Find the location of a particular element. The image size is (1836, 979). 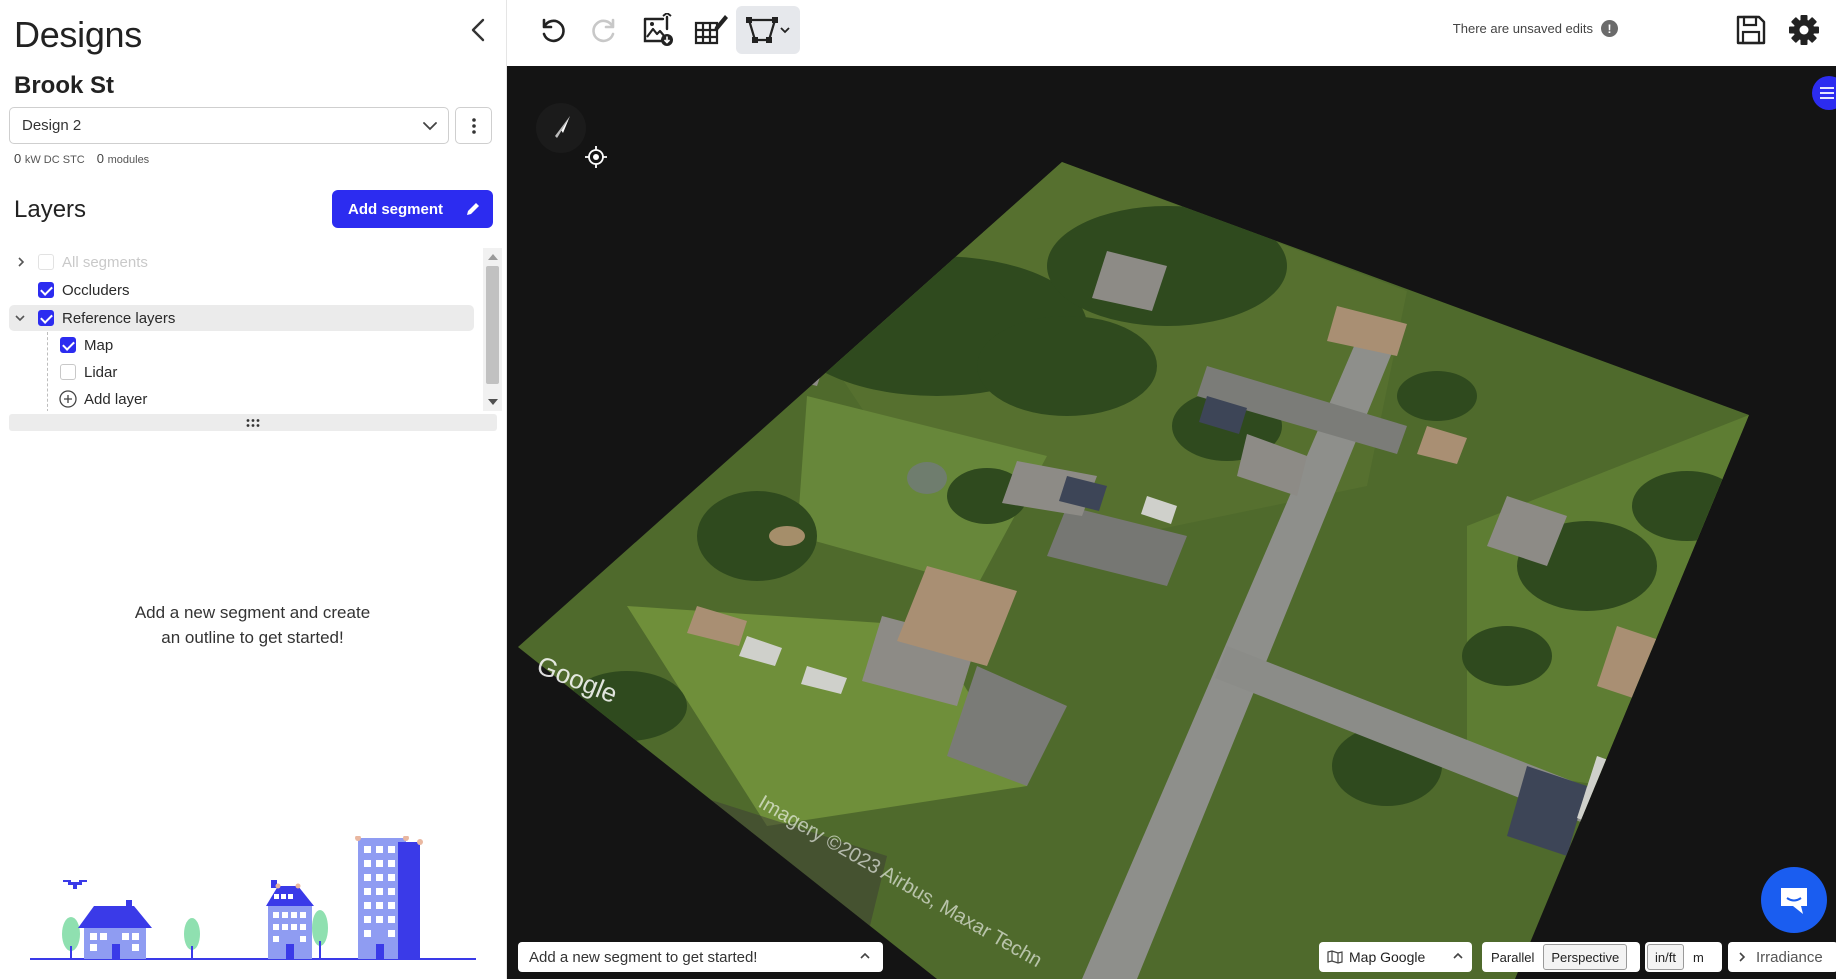

units-toggle: in/ft m is located at coordinates (1683, 957).